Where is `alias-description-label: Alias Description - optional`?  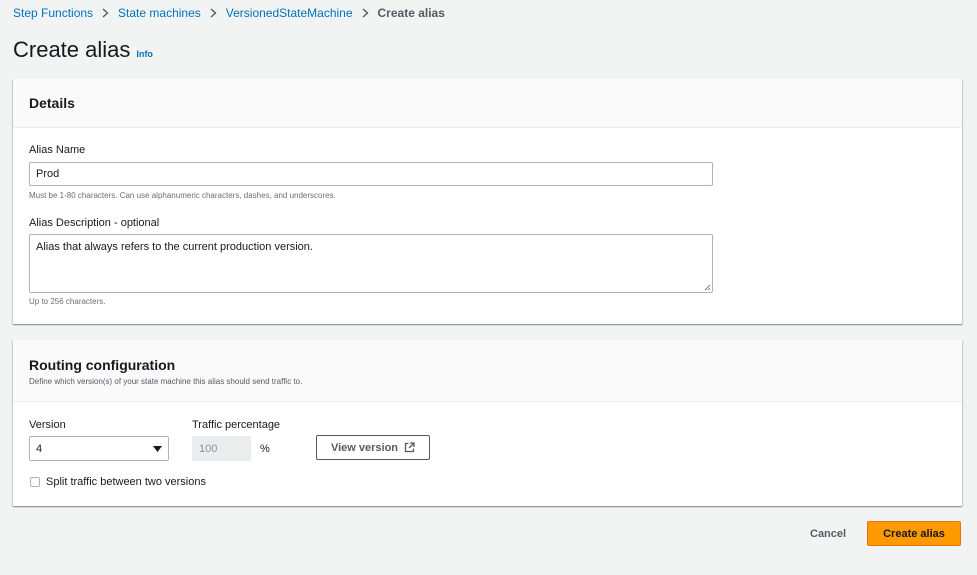 alias-description-label: Alias Description - optional is located at coordinates (94, 223).